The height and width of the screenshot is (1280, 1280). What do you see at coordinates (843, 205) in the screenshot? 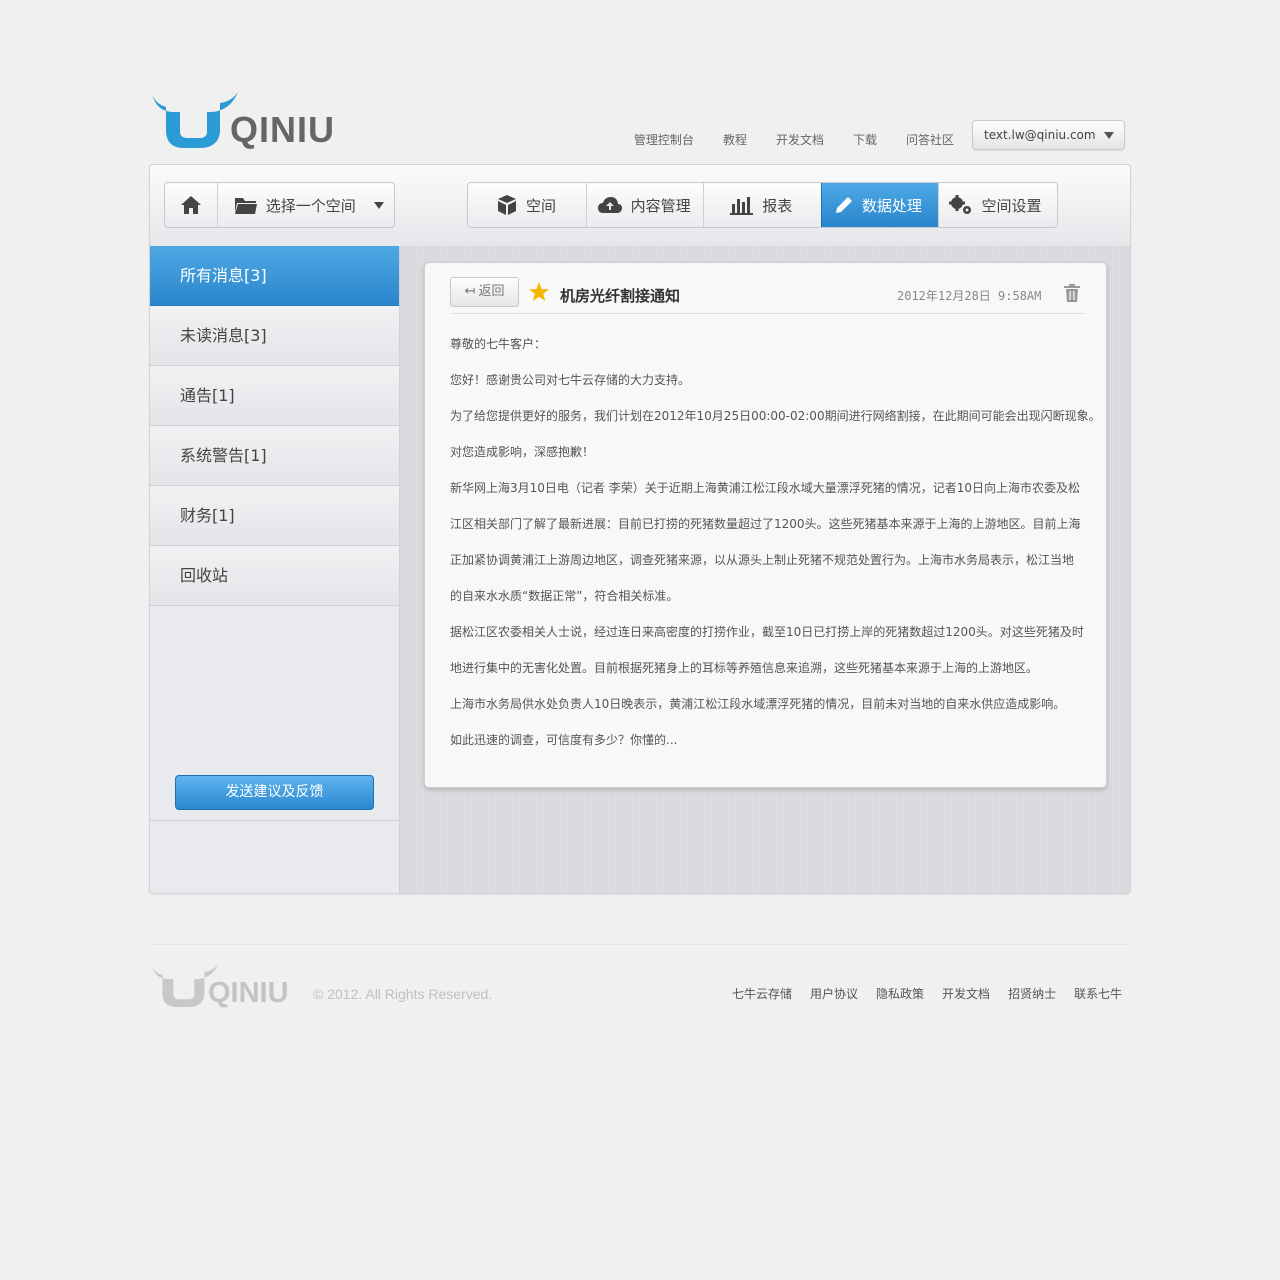
I see `pencil-icon` at bounding box center [843, 205].